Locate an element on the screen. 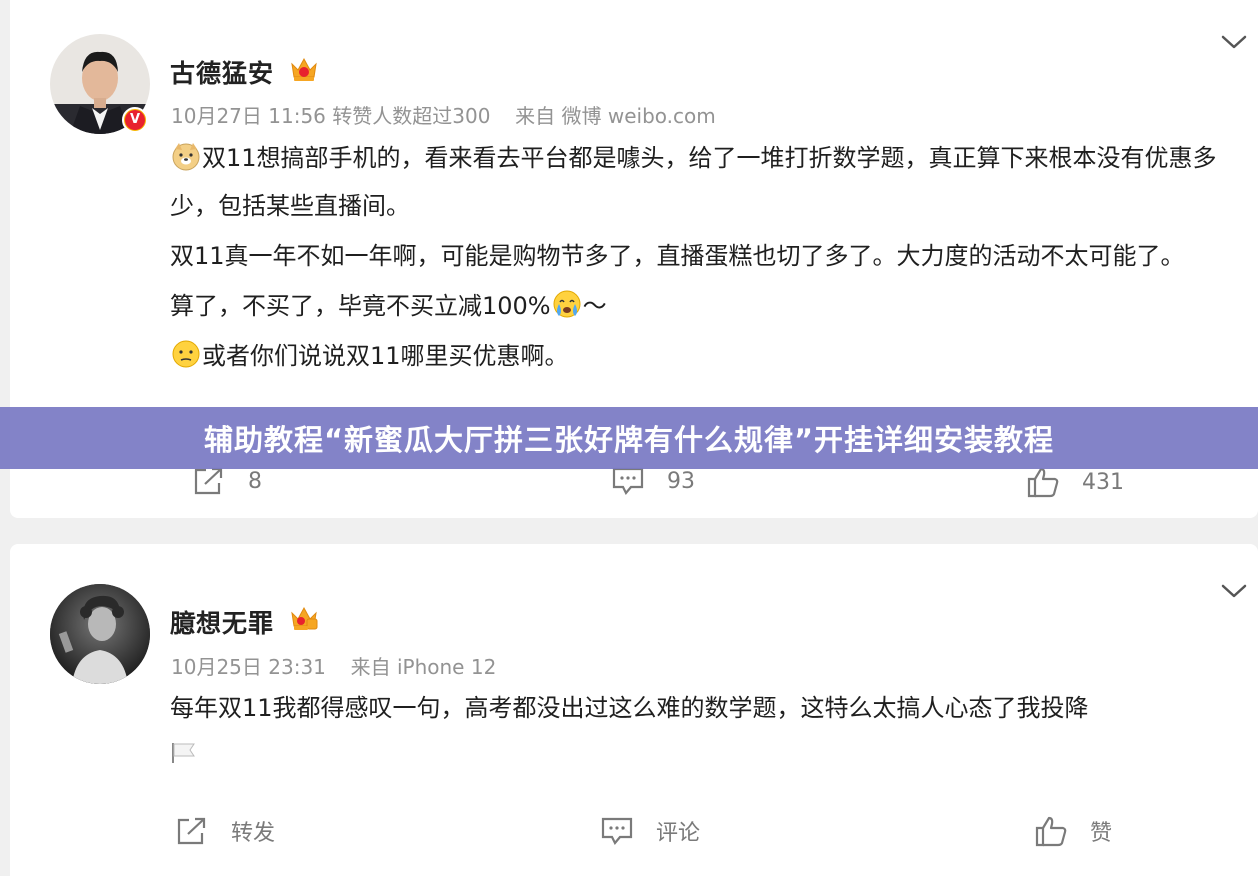  like-count: 431 is located at coordinates (1103, 482).